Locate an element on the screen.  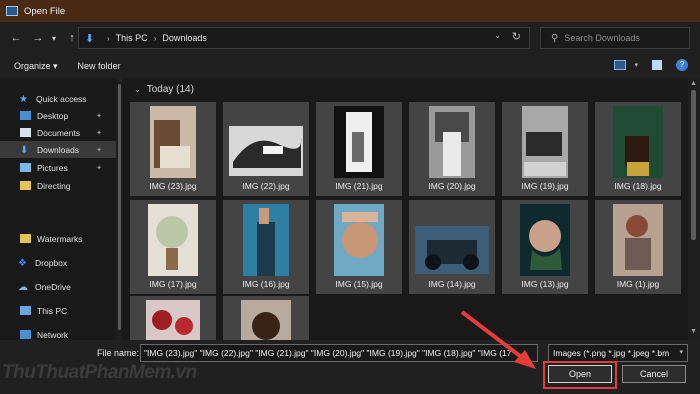
group-header: ⌄ Today (14) is located at coordinates (164, 89).